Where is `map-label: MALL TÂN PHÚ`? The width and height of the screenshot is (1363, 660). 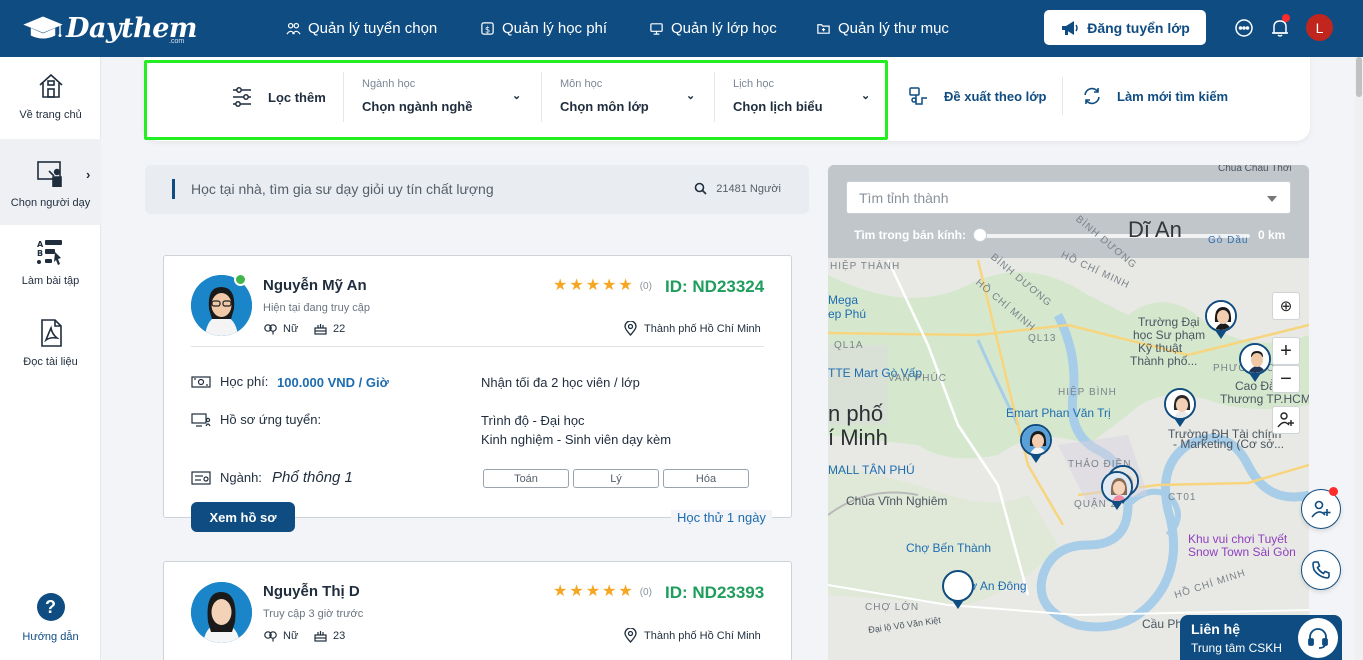 map-label: MALL TÂN PHÚ is located at coordinates (871, 470).